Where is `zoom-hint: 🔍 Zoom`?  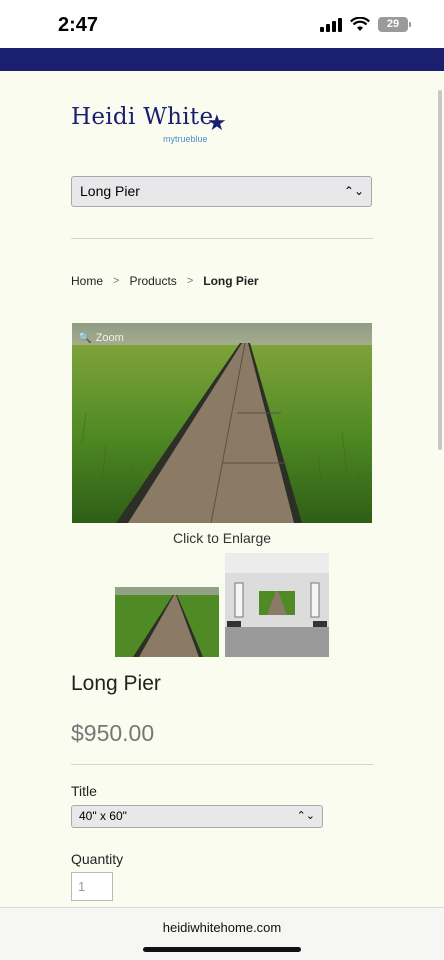
zoom-hint: 🔍 Zoom is located at coordinates (101, 338).